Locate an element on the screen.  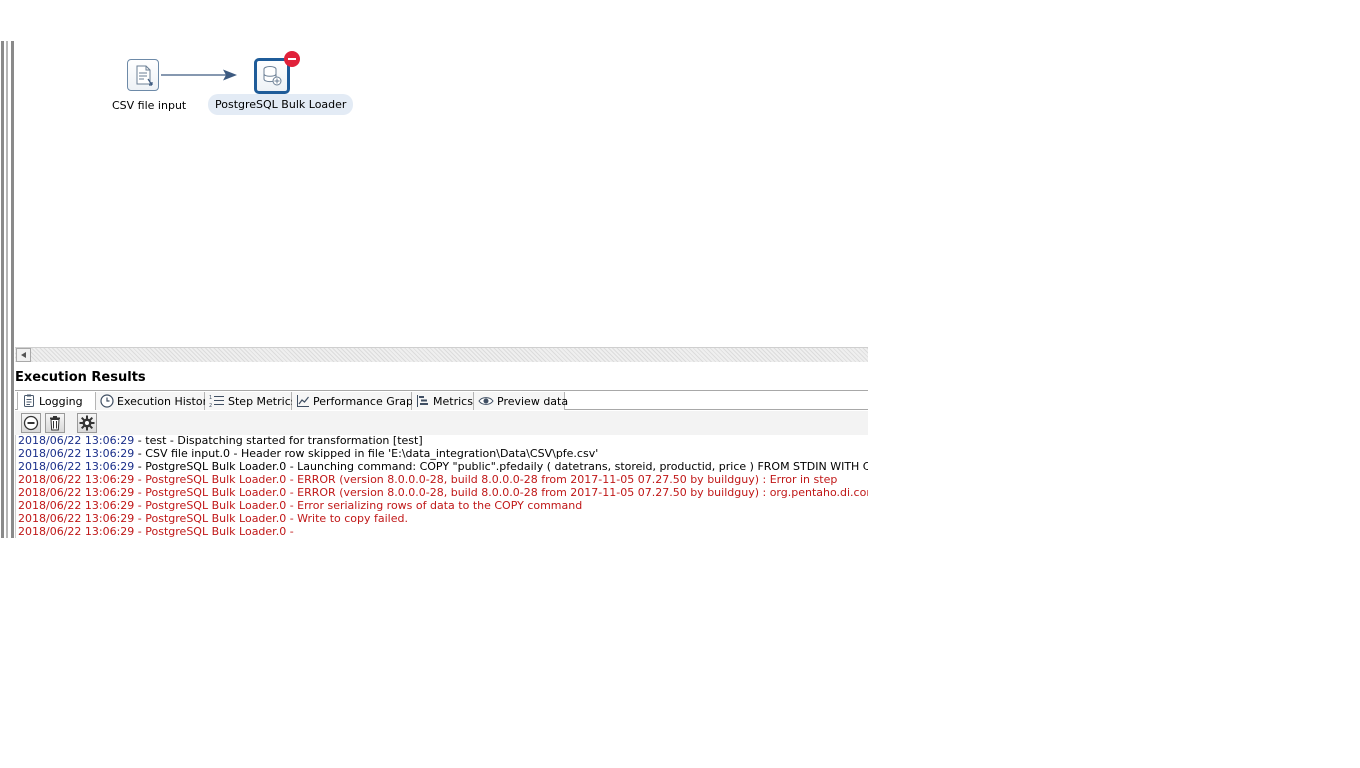
stop-icon is located at coordinates (31, 423).